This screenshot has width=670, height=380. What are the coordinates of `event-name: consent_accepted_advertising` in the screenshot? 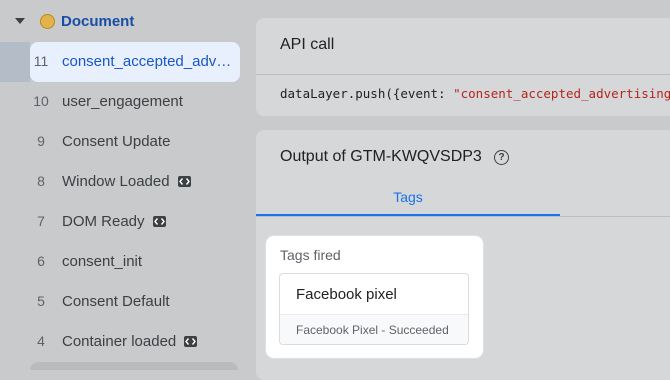 It's located at (149, 61).